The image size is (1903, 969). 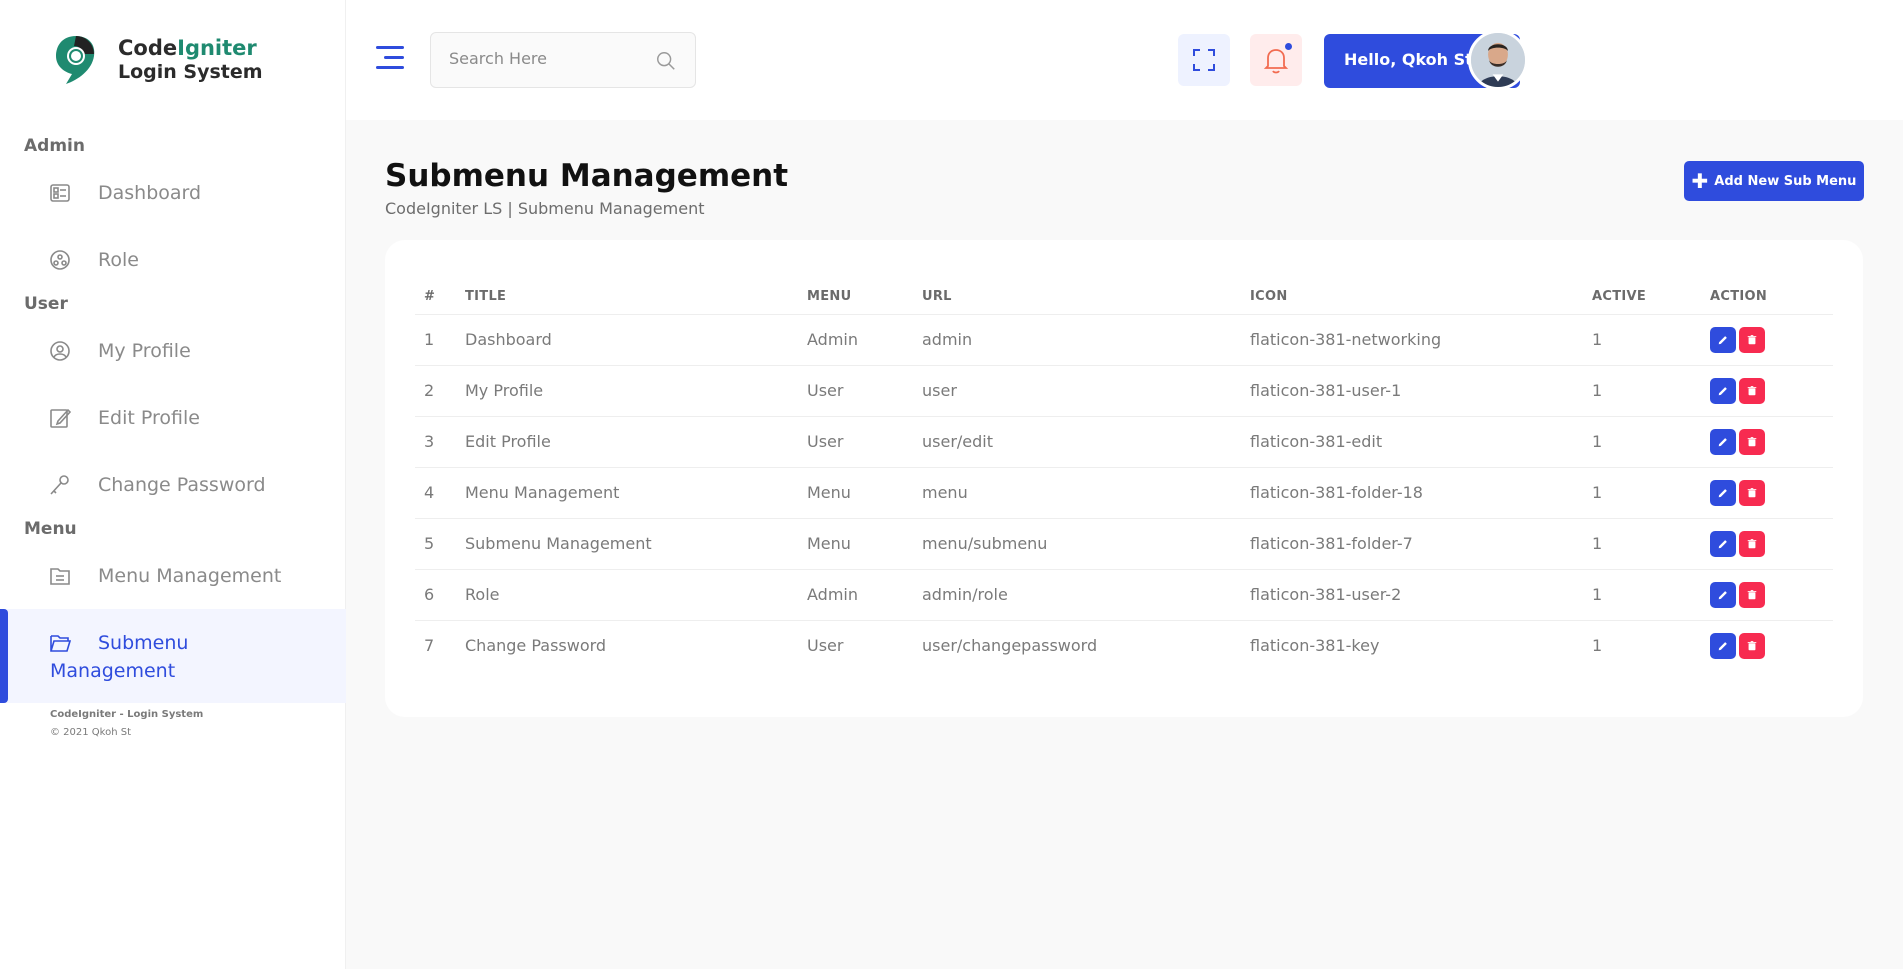 I want to click on fullscreen-button, so click(x=1204, y=60).